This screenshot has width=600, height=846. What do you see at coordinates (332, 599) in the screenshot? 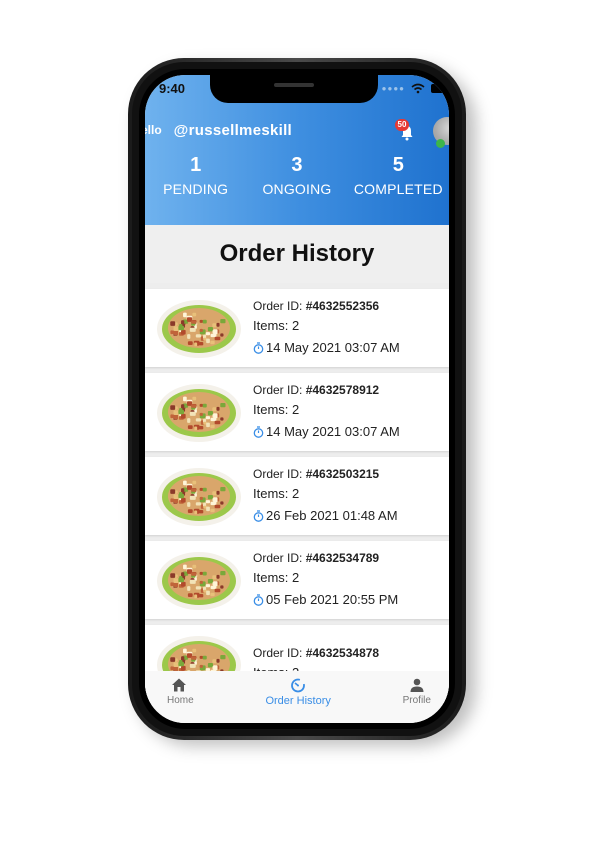
I see `order-date: 05 Feb 2021 20:55 PM` at bounding box center [332, 599].